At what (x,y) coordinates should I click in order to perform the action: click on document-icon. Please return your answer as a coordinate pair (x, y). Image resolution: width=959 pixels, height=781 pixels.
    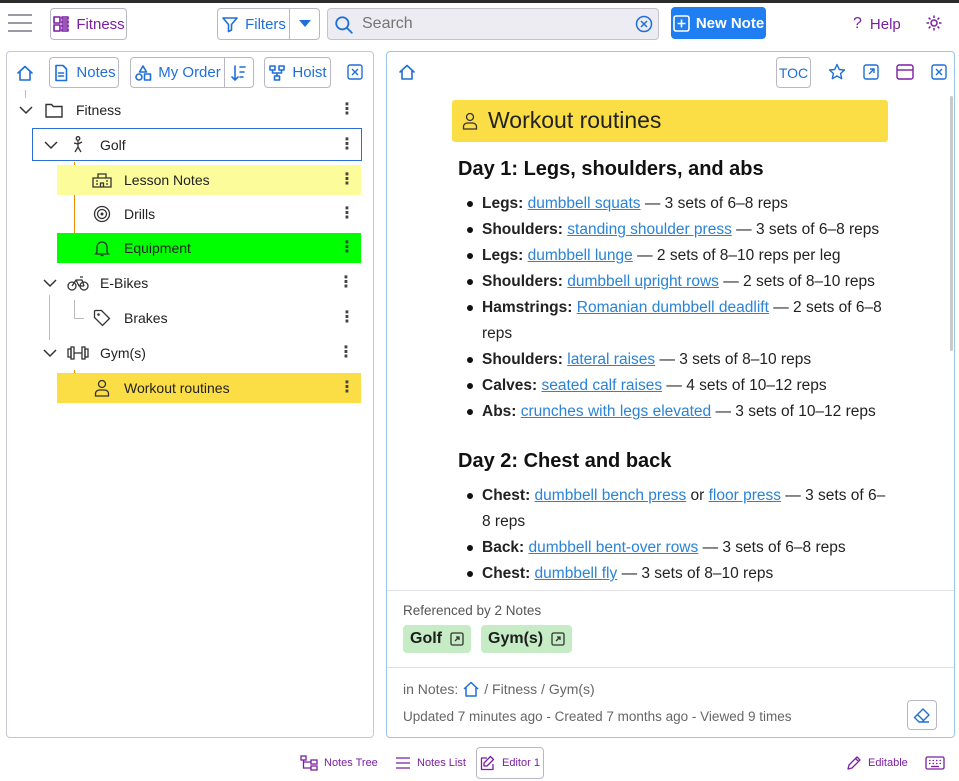
    Looking at the image, I should click on (61, 72).